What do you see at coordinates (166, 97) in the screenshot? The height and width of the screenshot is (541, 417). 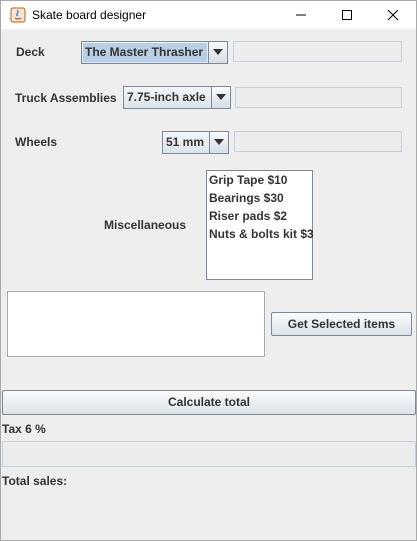 I see `trucks-selected: 7.75-inch axle` at bounding box center [166, 97].